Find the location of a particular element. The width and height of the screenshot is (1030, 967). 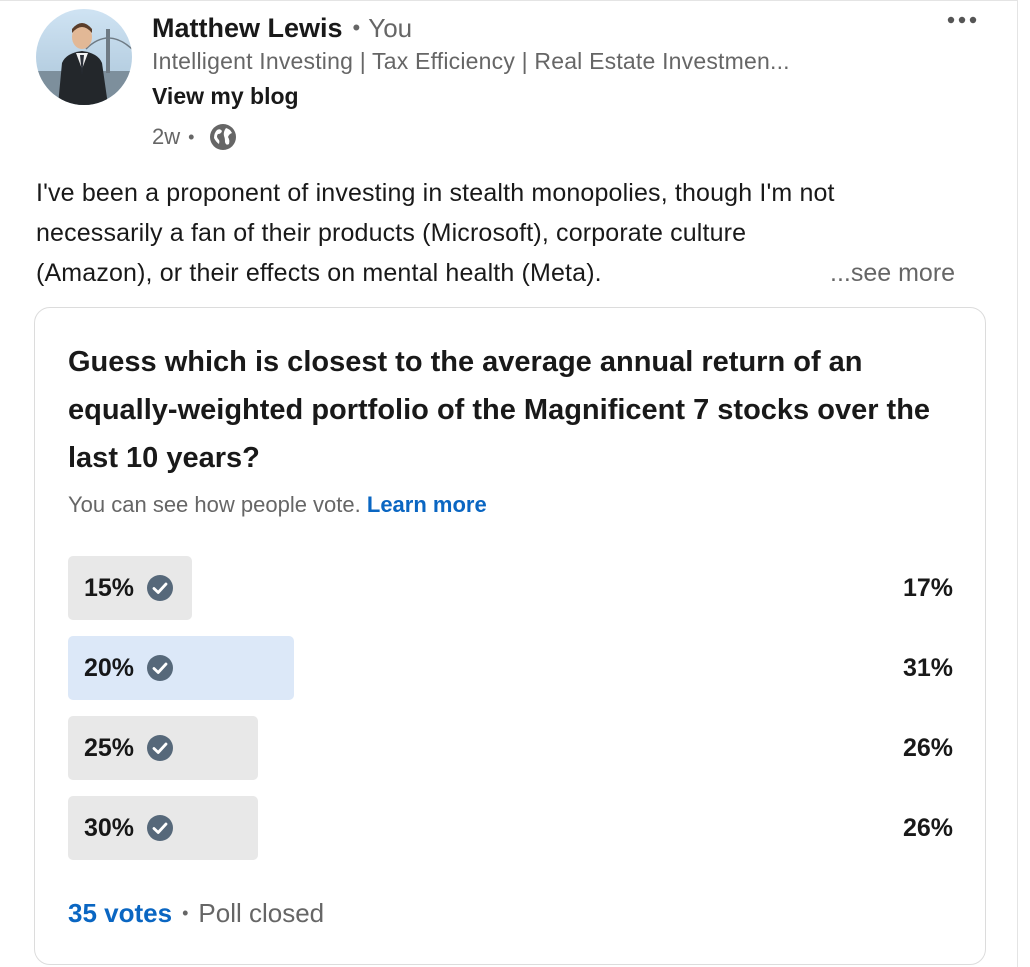

poll-option-percent: 17% is located at coordinates (927, 587).